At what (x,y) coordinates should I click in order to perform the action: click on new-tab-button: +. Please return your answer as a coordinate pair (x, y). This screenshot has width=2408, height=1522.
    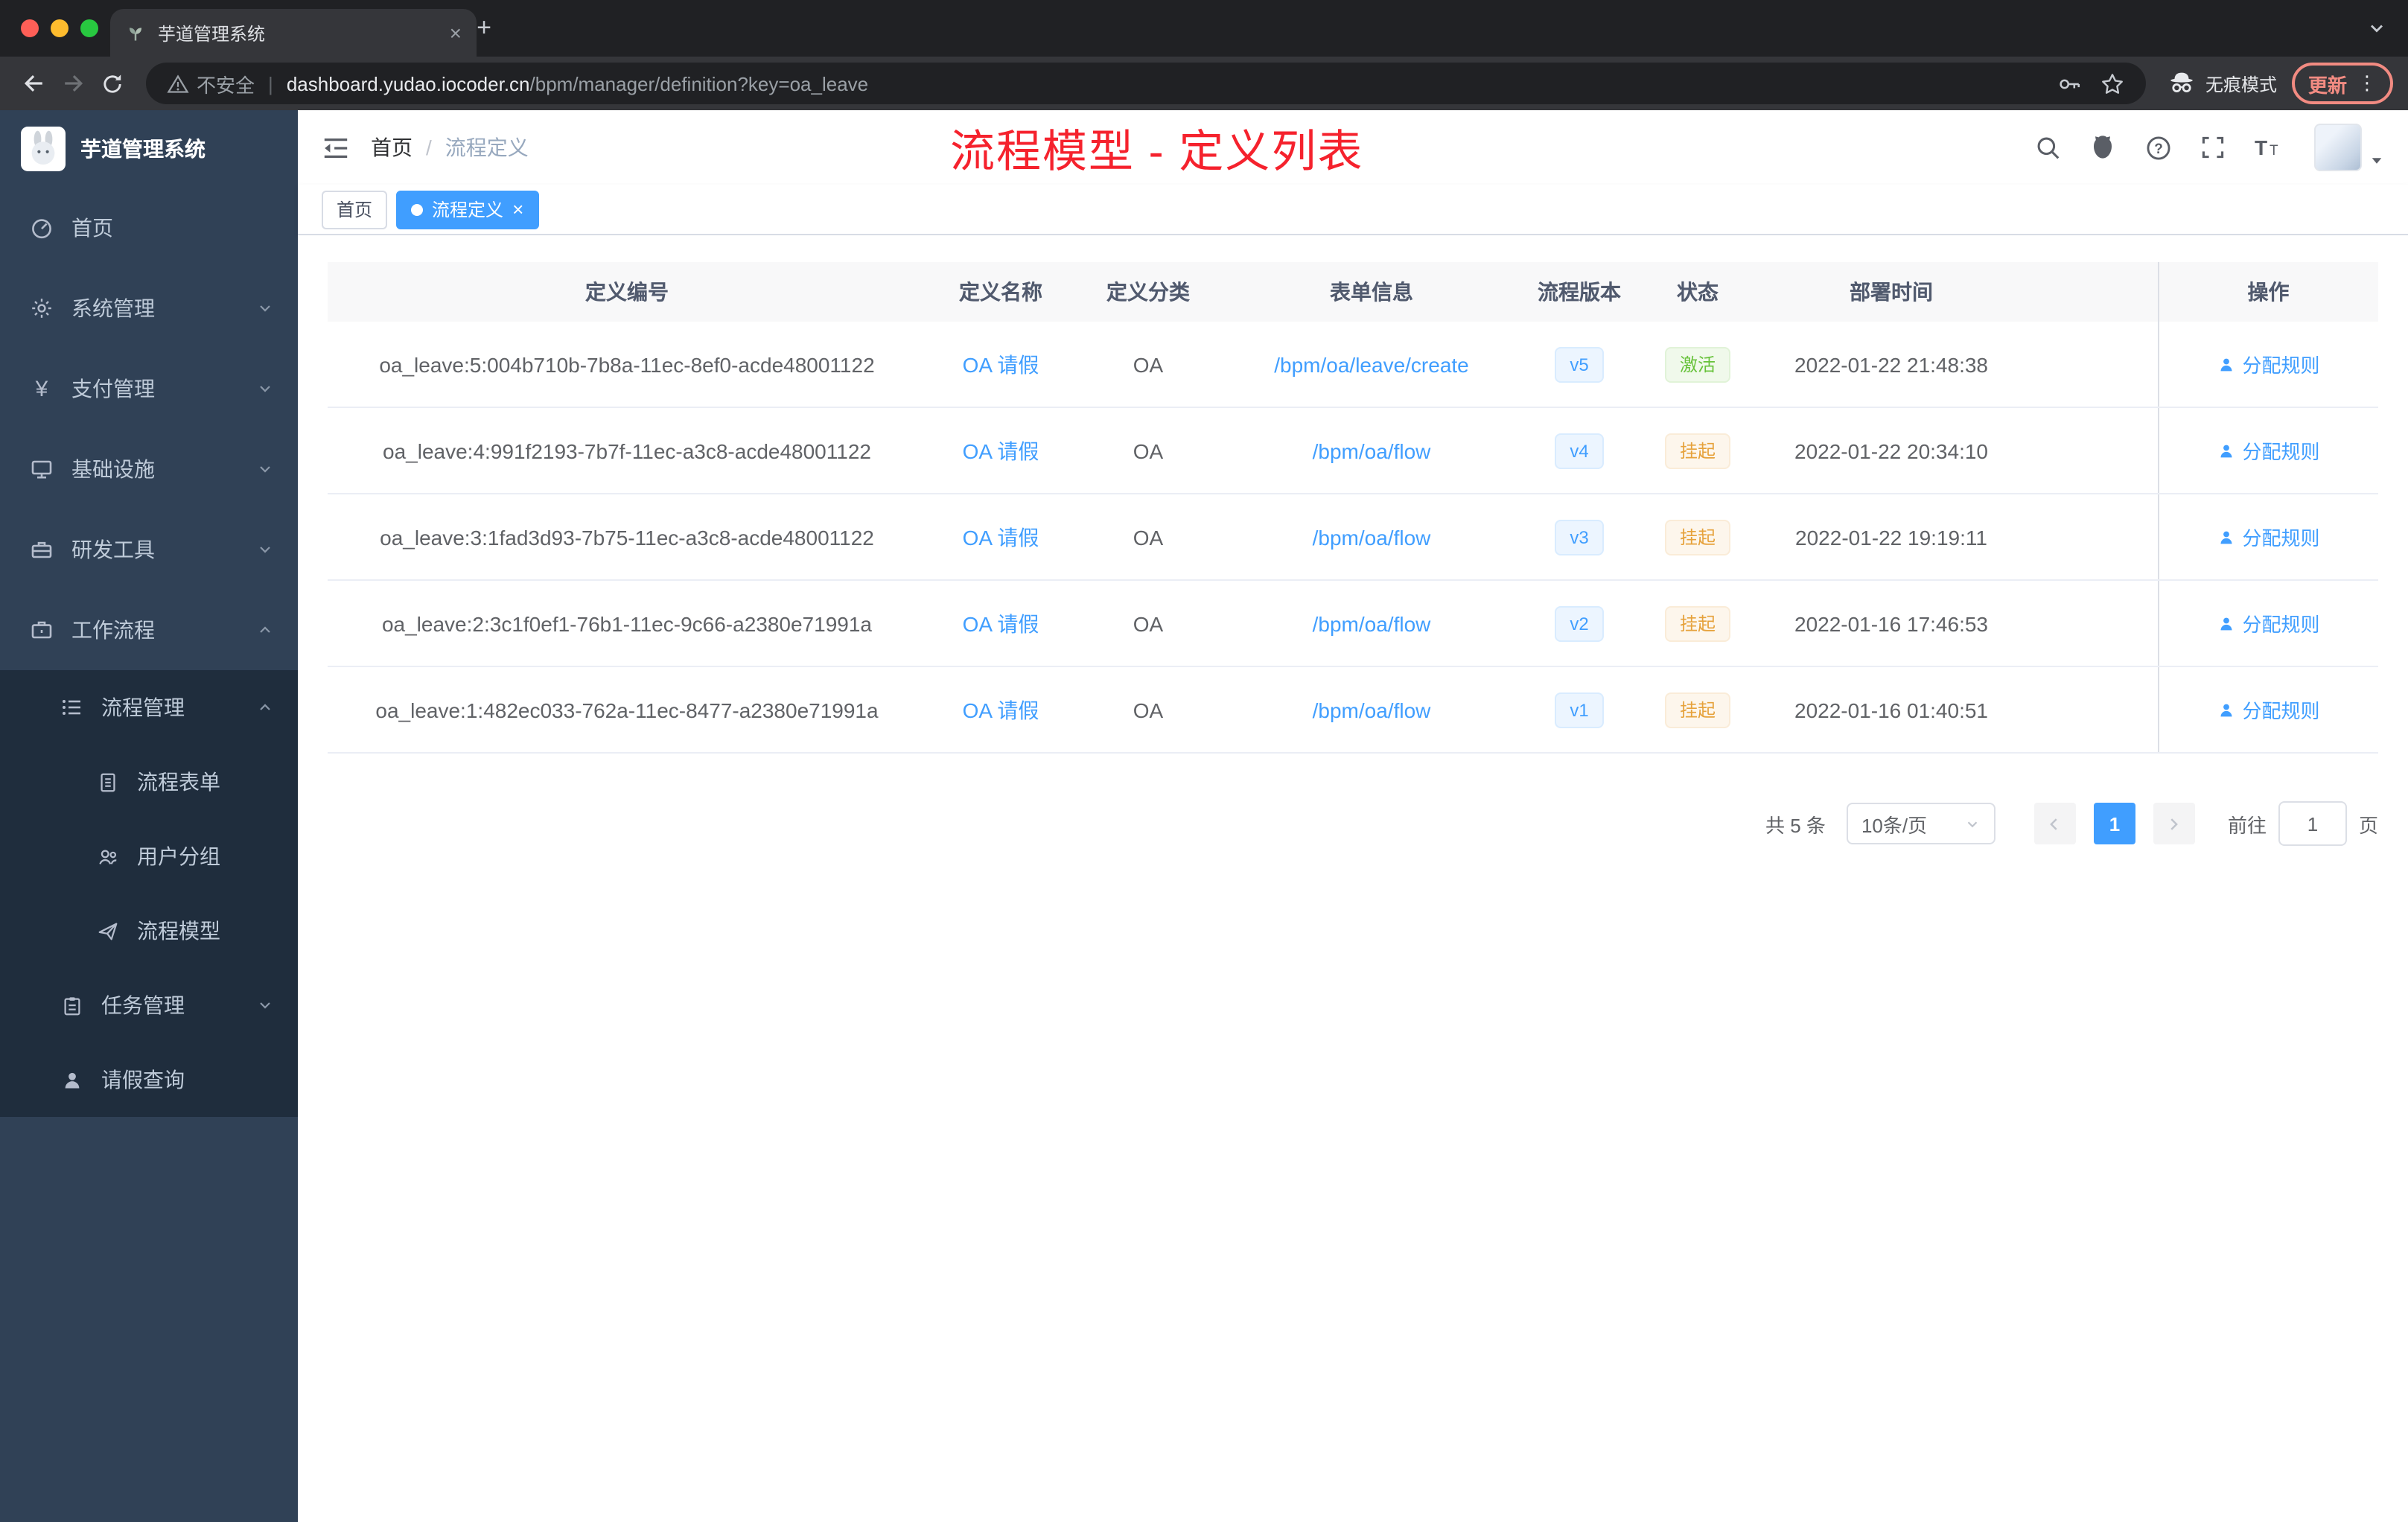
    Looking at the image, I should click on (484, 28).